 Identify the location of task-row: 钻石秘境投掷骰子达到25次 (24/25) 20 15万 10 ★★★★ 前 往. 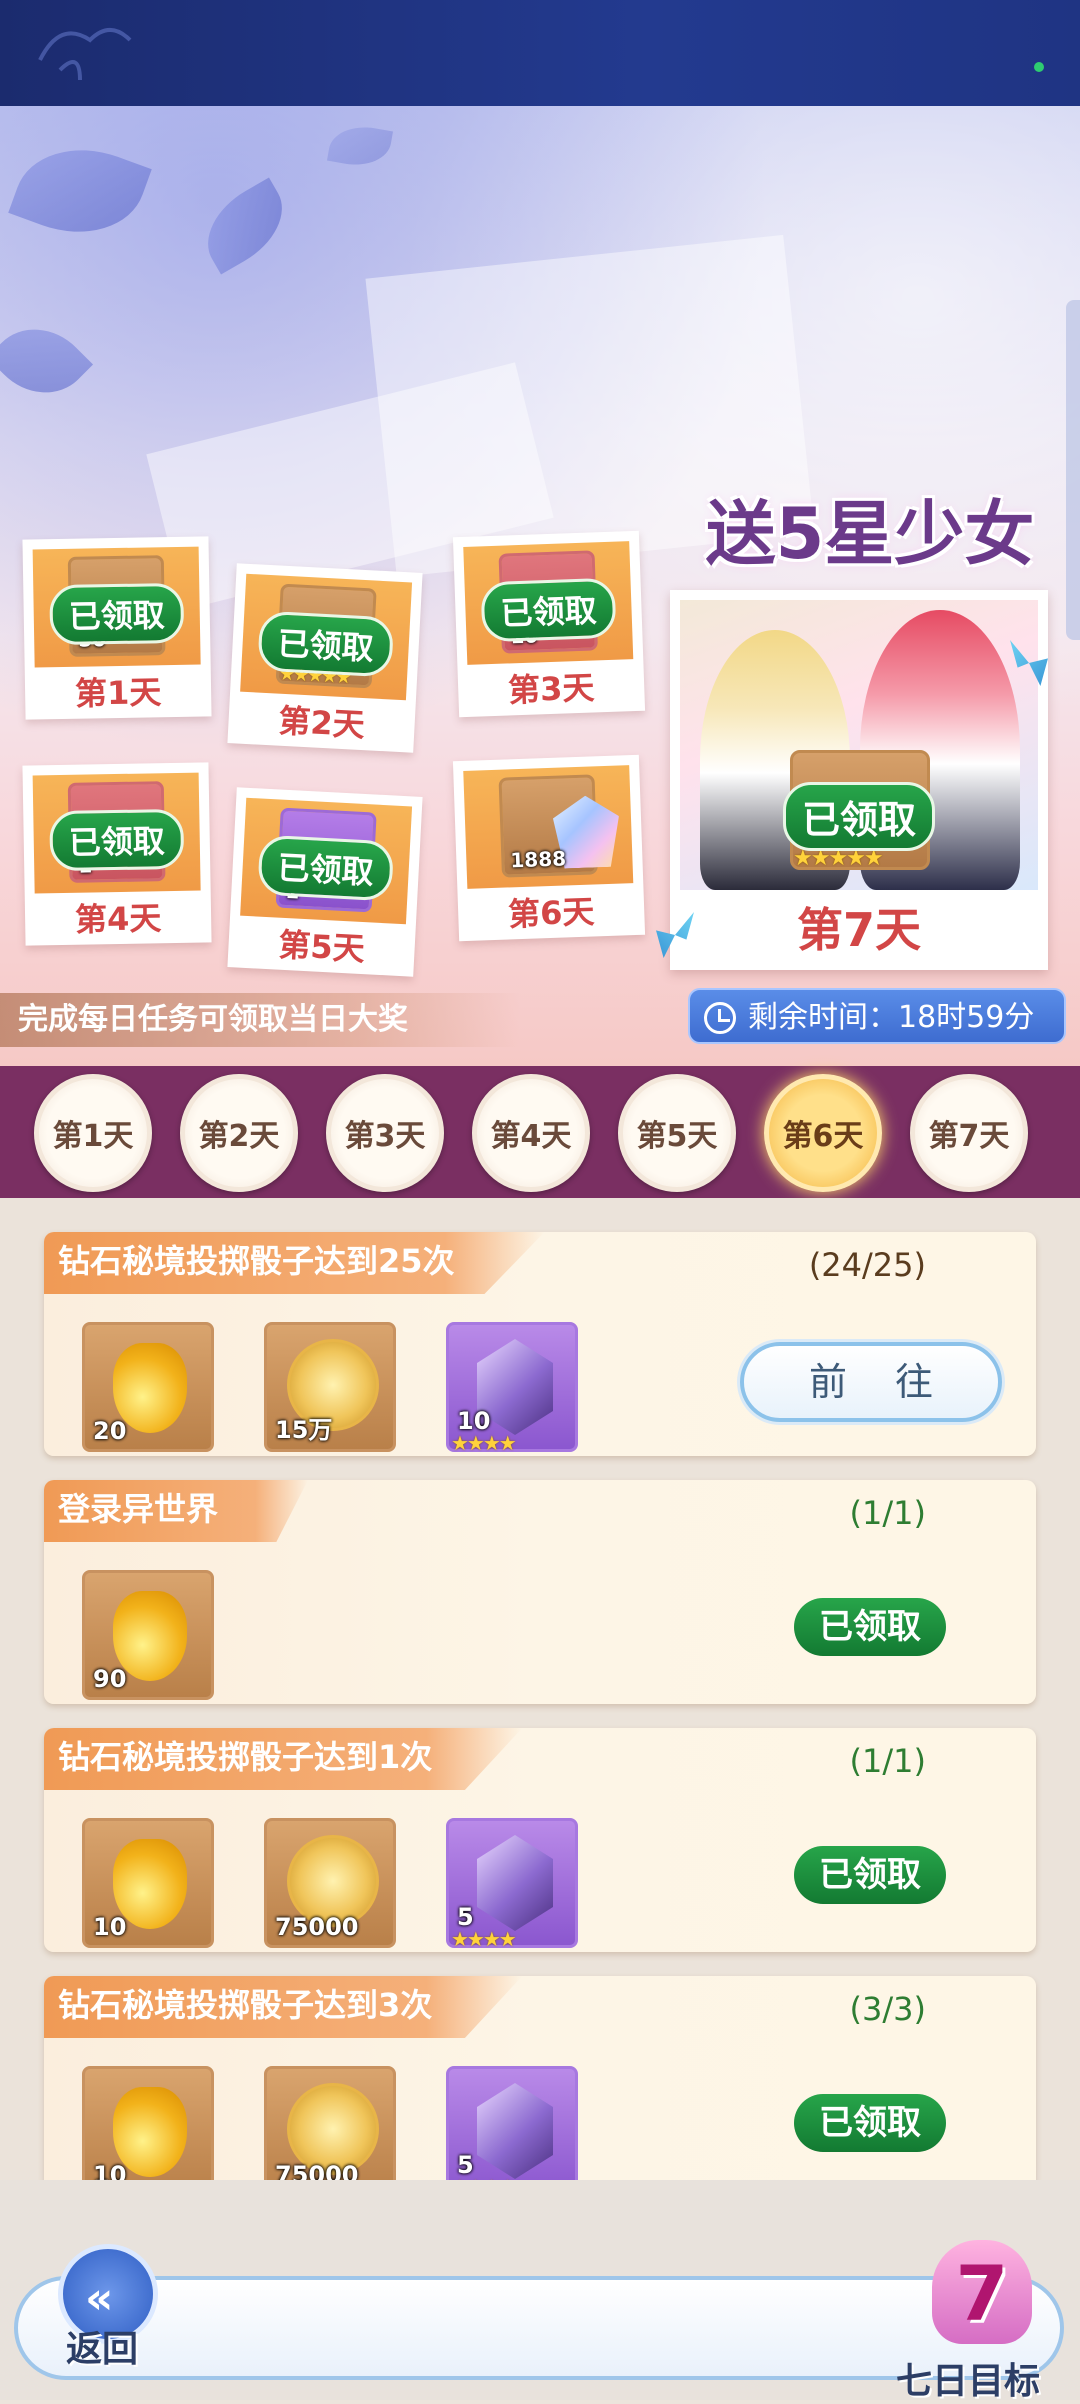
(540, 1344).